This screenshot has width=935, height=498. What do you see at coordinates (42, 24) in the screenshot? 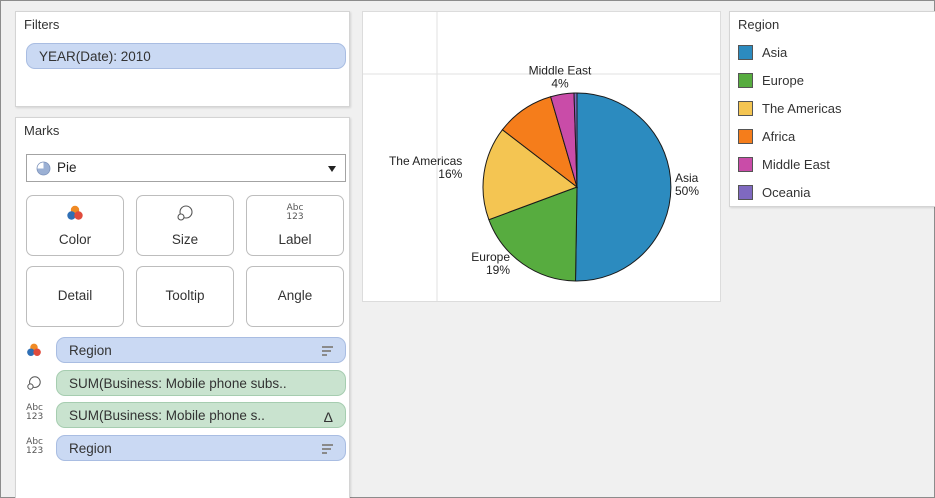
I see `filters-title: Filters` at bounding box center [42, 24].